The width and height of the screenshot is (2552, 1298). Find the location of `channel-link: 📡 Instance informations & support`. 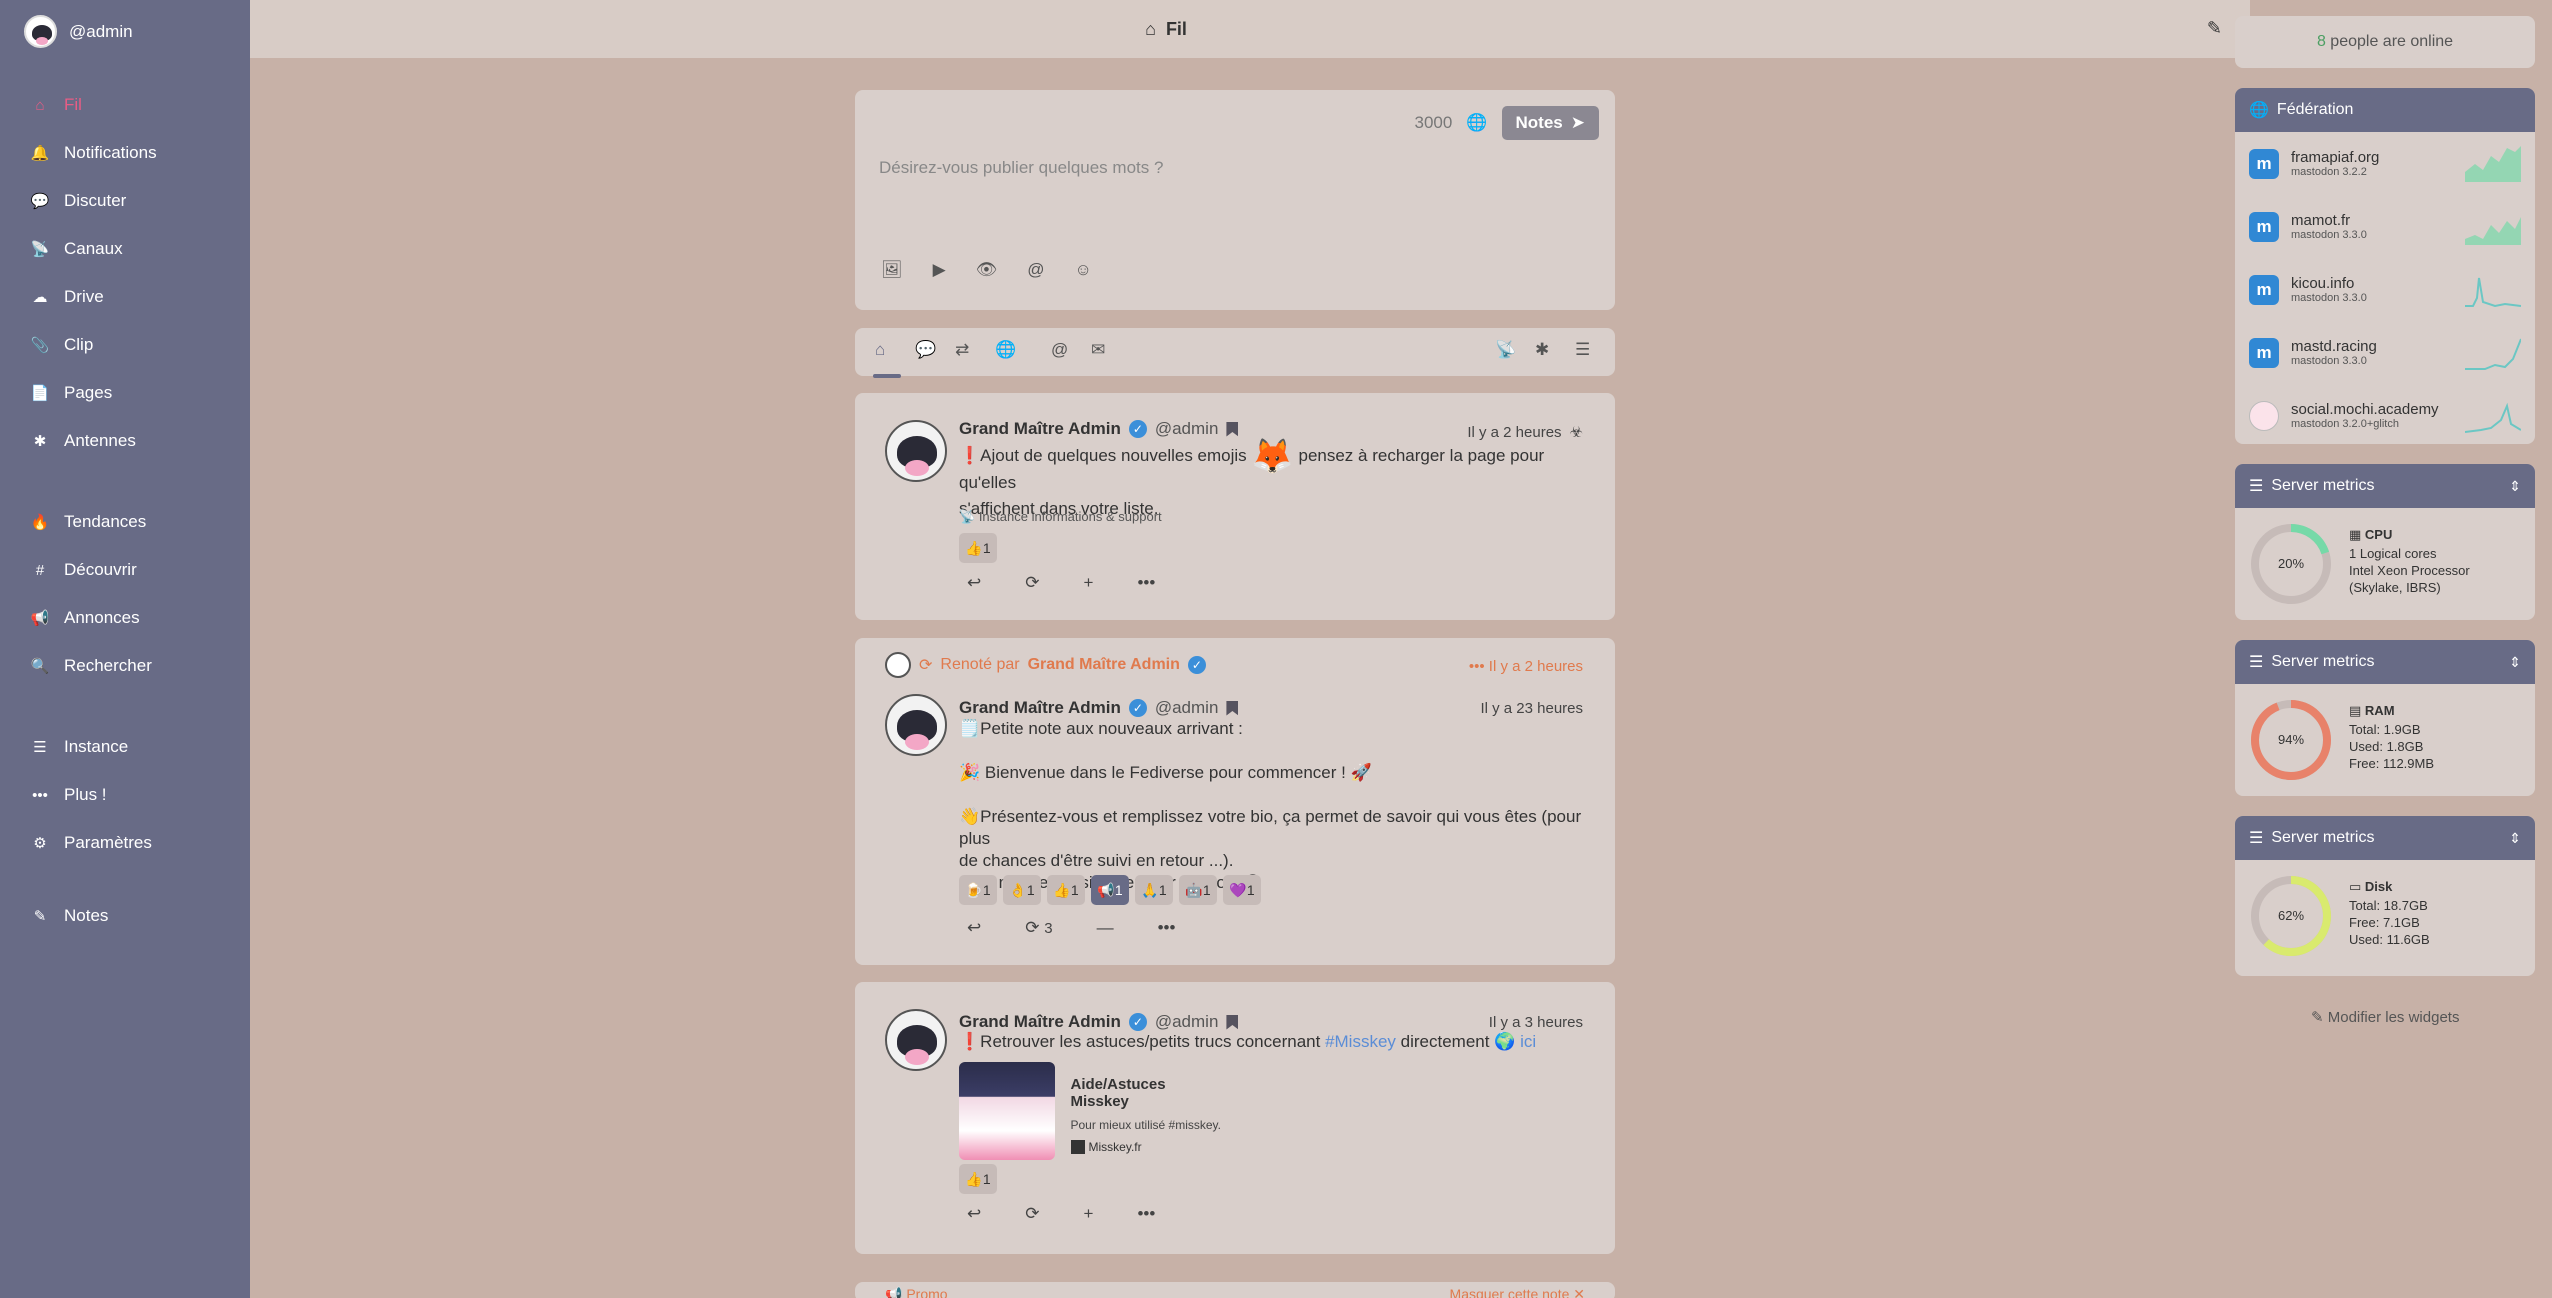

channel-link: 📡 Instance informations & support is located at coordinates (1060, 517).